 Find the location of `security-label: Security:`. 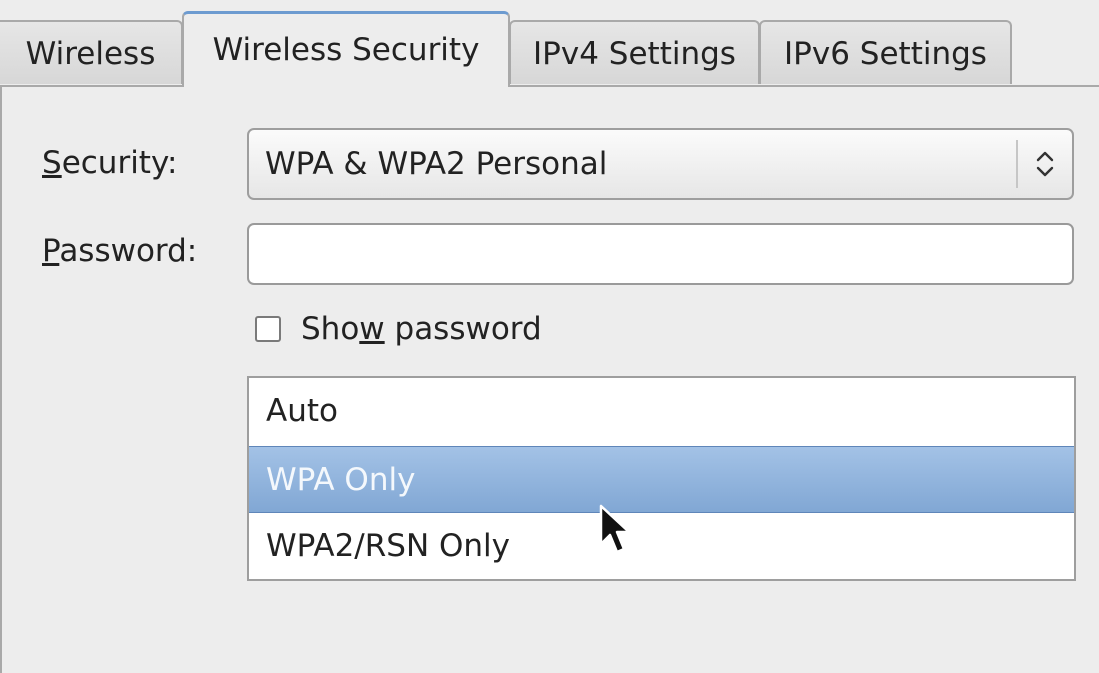

security-label: Security: is located at coordinates (110, 163).